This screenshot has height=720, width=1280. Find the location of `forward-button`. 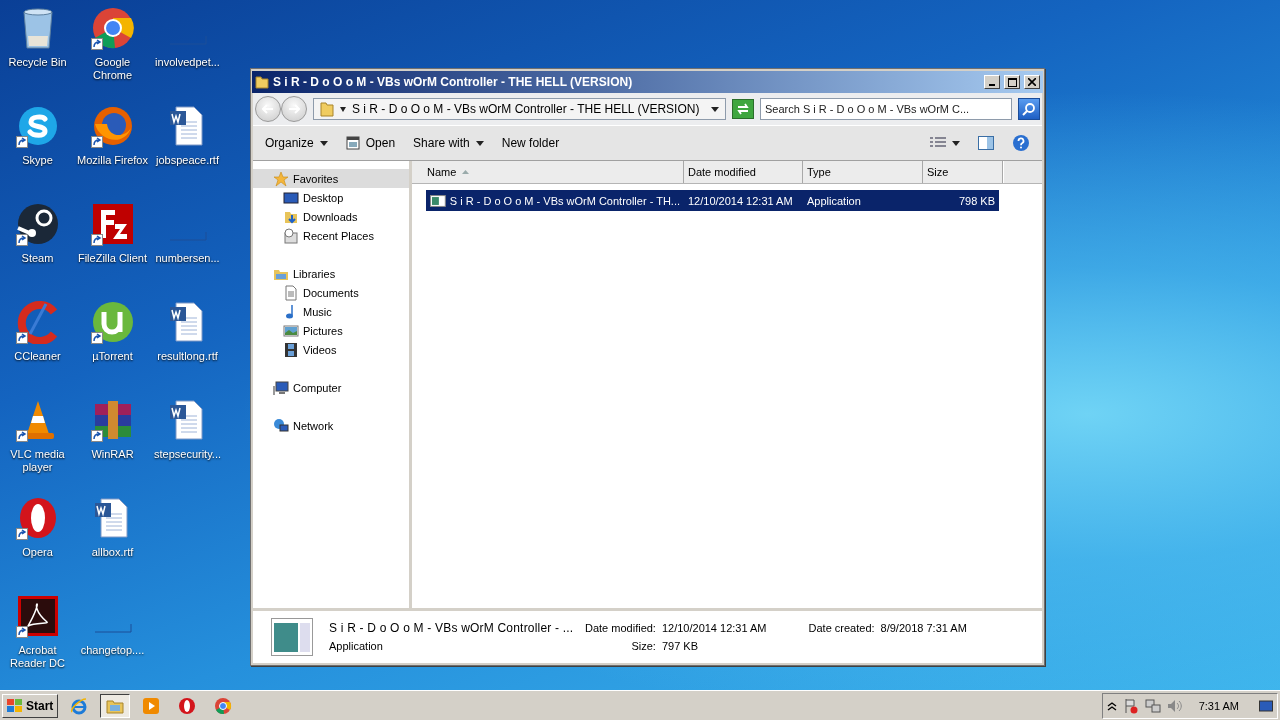

forward-button is located at coordinates (294, 109).